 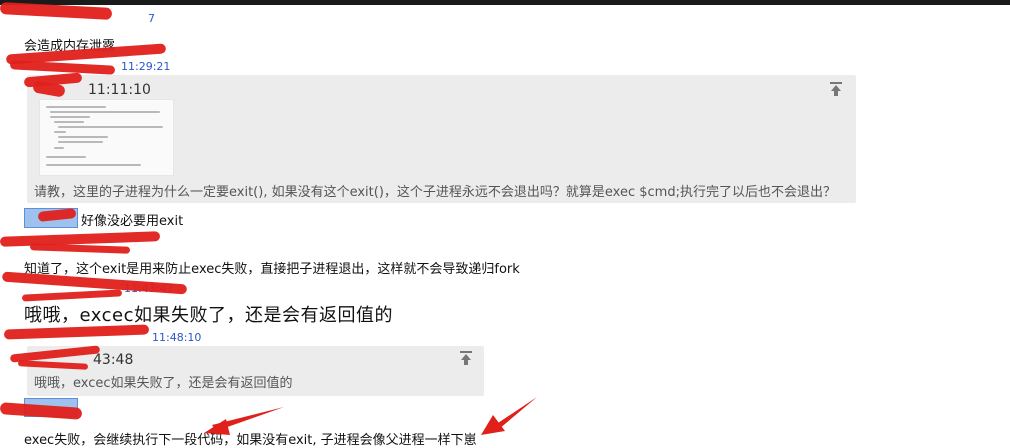 What do you see at coordinates (113, 360) in the screenshot?
I see `quoted-message-time: 43:48` at bounding box center [113, 360].